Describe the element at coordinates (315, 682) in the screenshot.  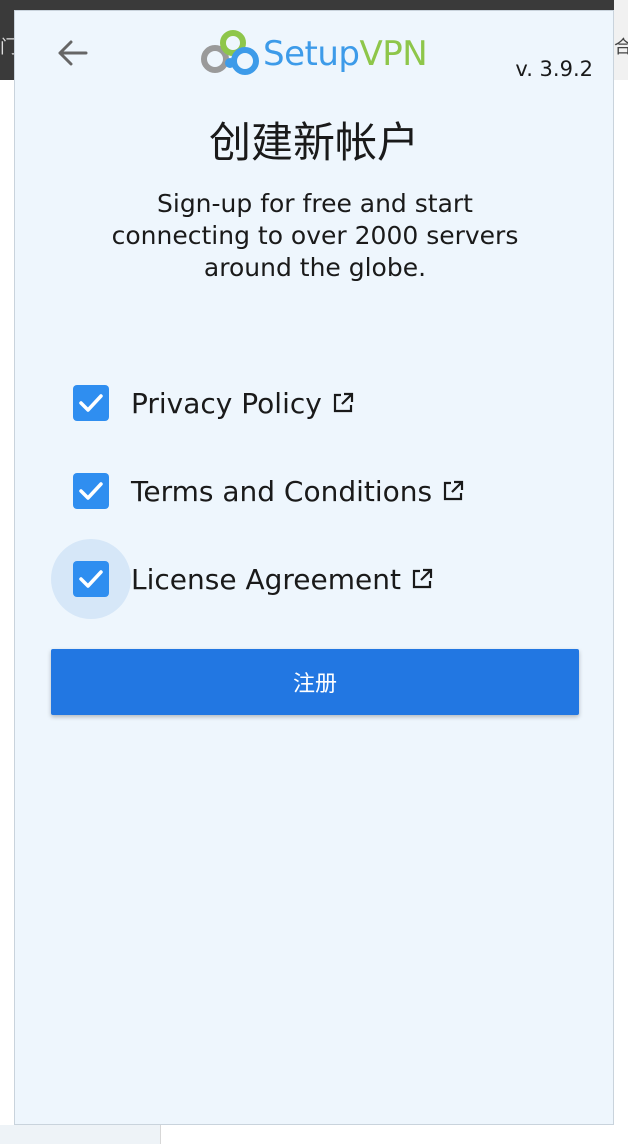
I see `signup-button: 注册` at that location.